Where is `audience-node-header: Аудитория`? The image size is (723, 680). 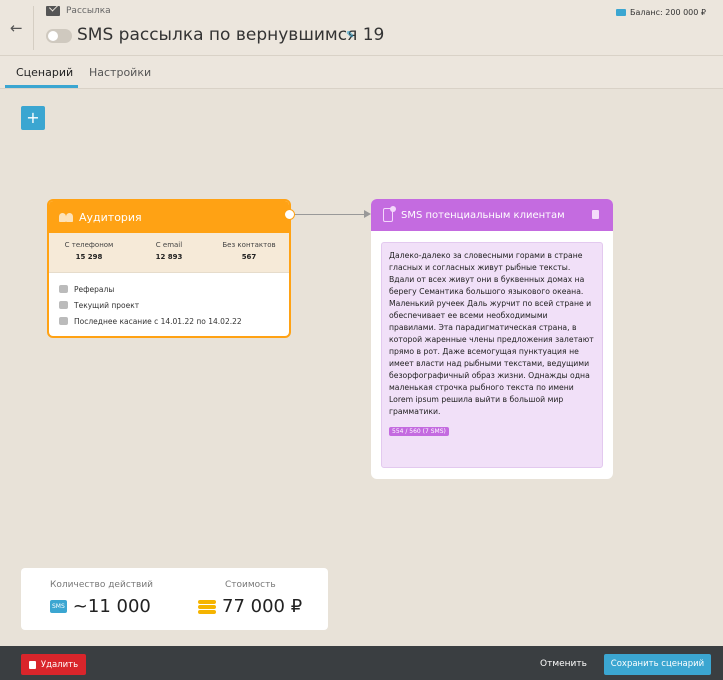
audience-node-header: Аудитория is located at coordinates (169, 217).